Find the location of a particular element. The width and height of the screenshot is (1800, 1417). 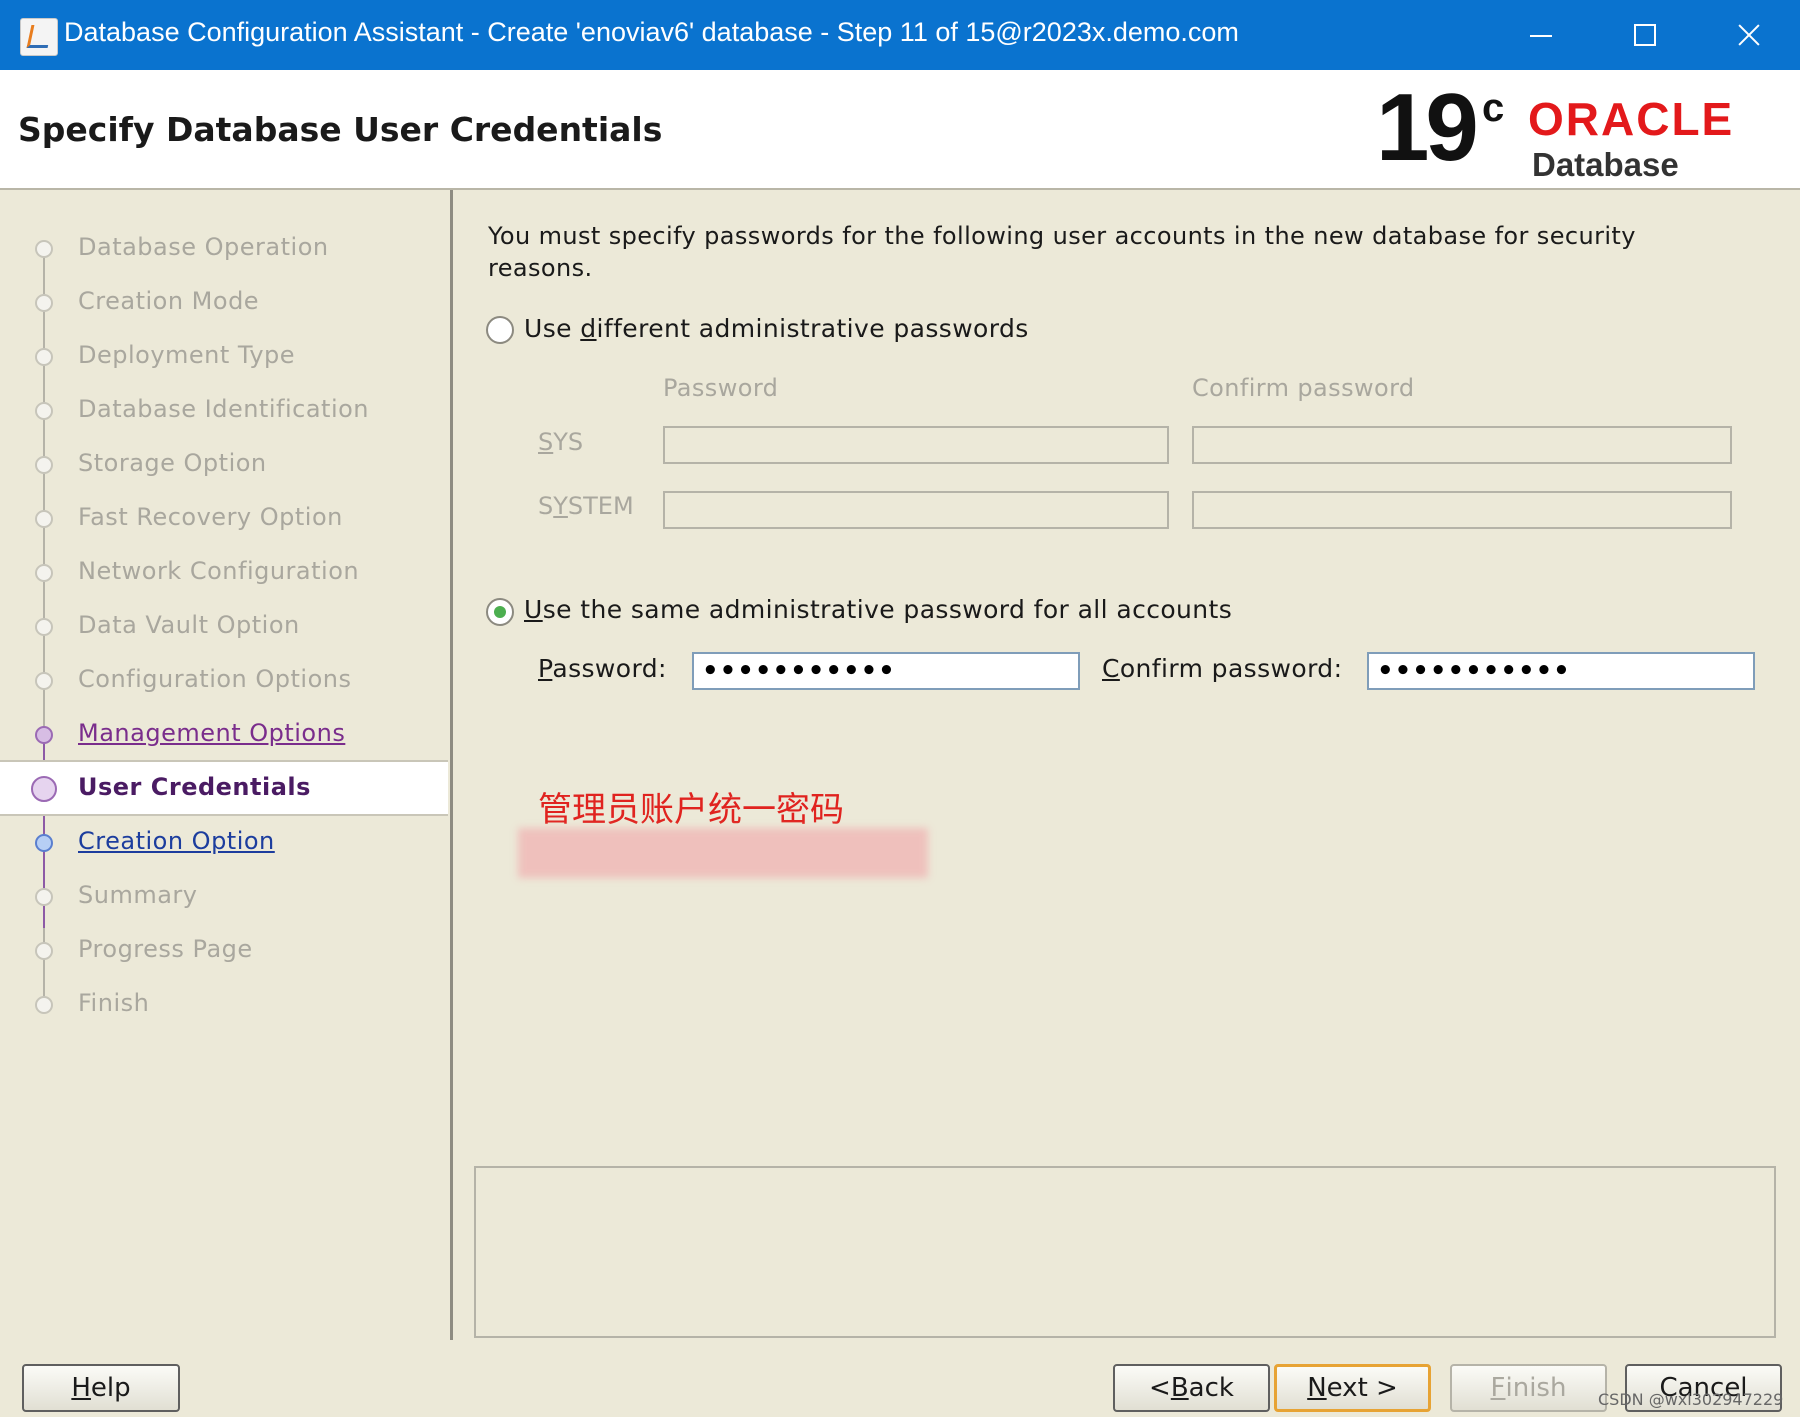

confirm-password-input: ••••••••••• is located at coordinates (1561, 671).